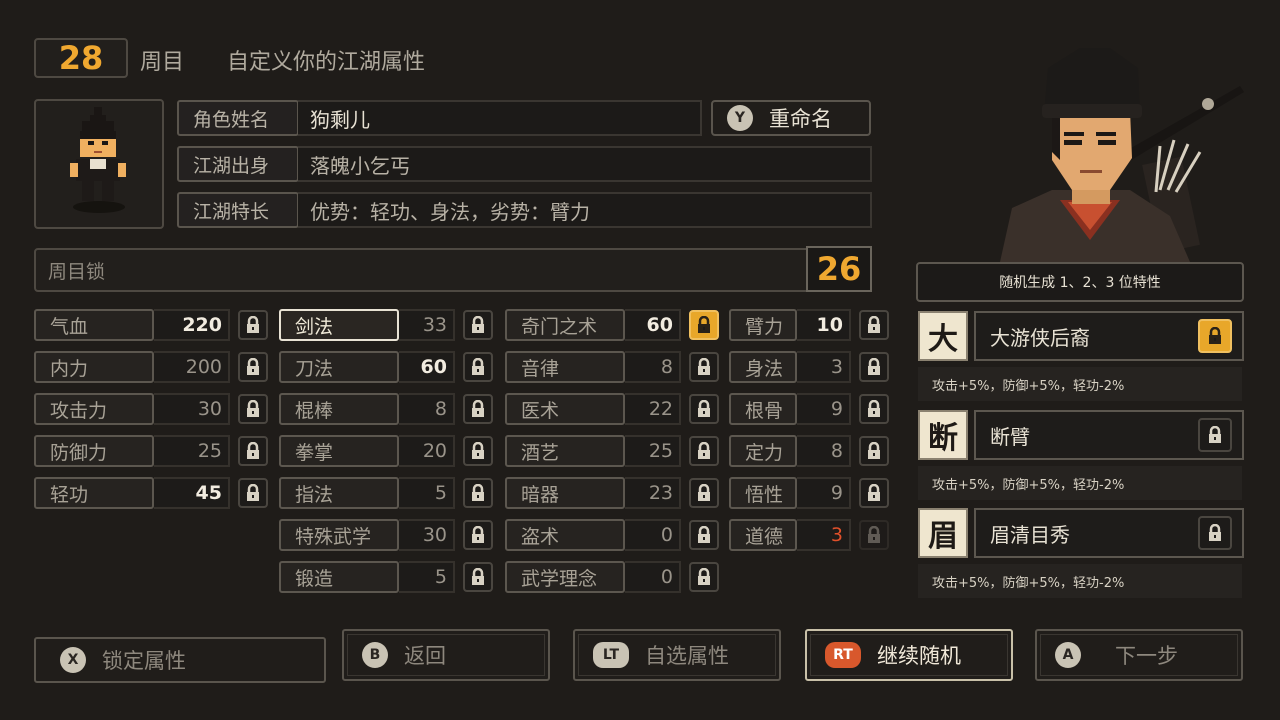 This screenshot has width=1280, height=720. Describe the element at coordinates (919, 656) in the screenshot. I see `button-label: 继续随机` at that location.